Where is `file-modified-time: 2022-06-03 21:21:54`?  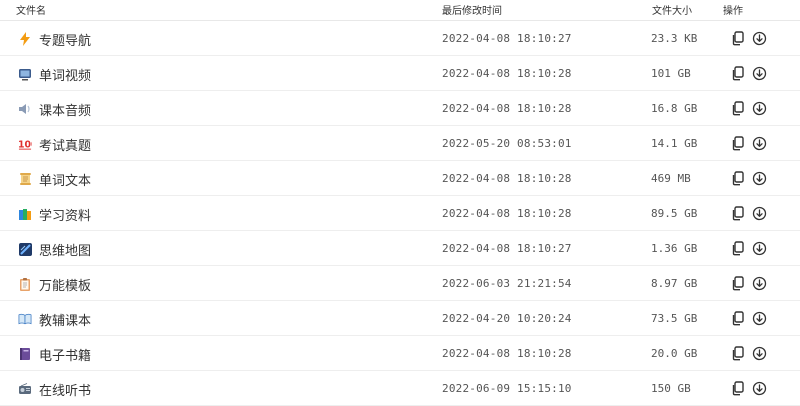
file-modified-time: 2022-06-03 21:21:54 is located at coordinates (507, 283).